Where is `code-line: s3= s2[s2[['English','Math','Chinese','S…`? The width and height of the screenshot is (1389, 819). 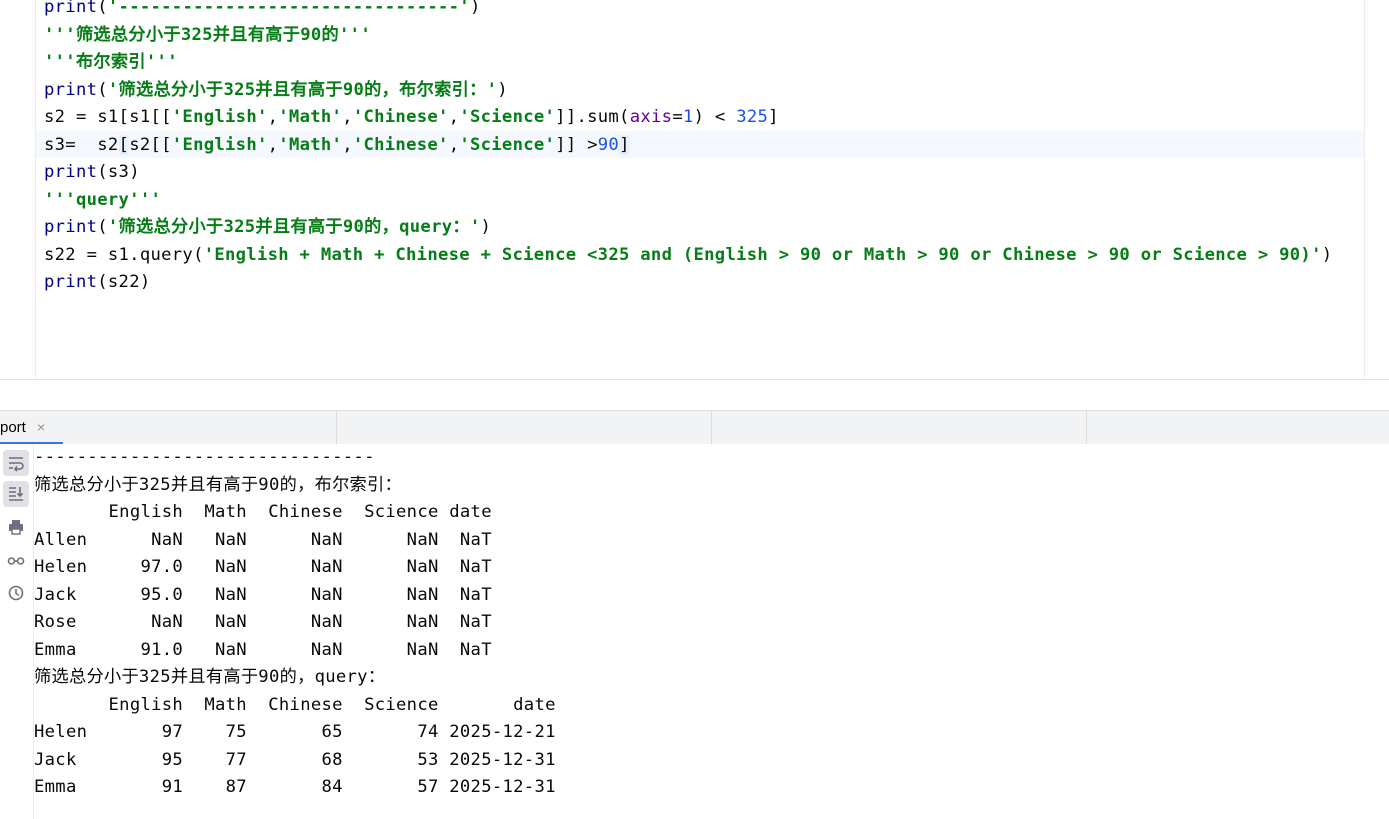
code-line: s3= s2[s2[['English','Math','Chinese','S… is located at coordinates (337, 145).